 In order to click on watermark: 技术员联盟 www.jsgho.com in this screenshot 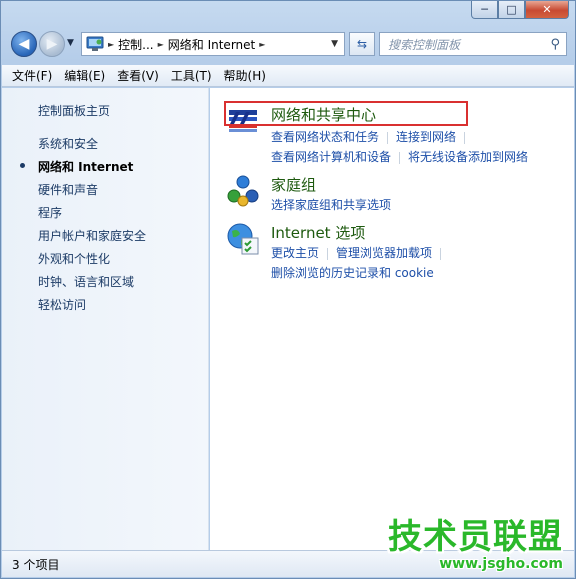, I will do `click(475, 540)`.